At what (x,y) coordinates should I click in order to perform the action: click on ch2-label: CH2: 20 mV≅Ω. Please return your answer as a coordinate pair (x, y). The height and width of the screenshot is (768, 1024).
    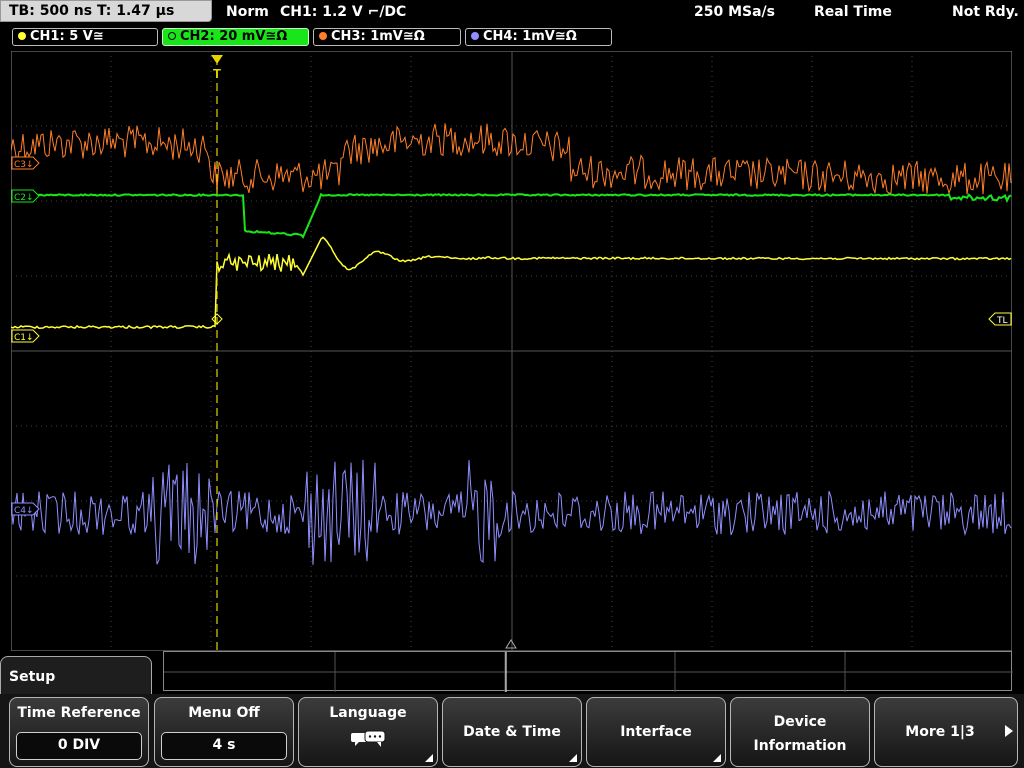
    Looking at the image, I should click on (234, 36).